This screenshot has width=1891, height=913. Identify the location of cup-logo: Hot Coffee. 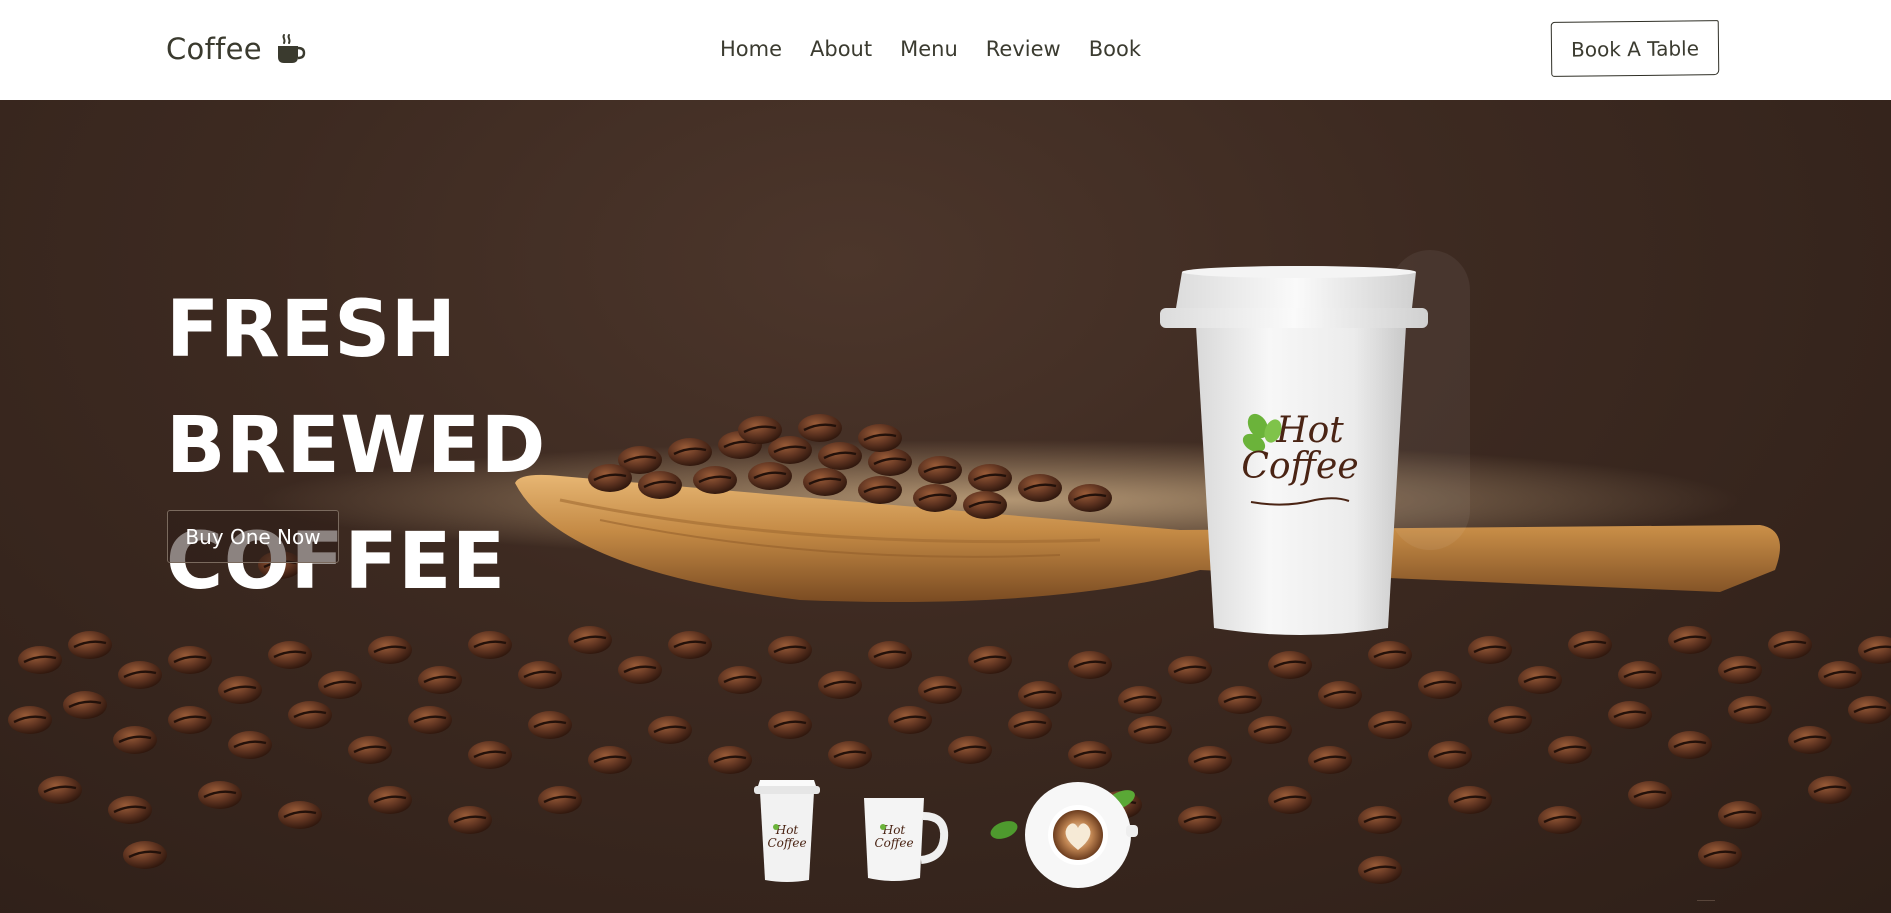
(1300, 467).